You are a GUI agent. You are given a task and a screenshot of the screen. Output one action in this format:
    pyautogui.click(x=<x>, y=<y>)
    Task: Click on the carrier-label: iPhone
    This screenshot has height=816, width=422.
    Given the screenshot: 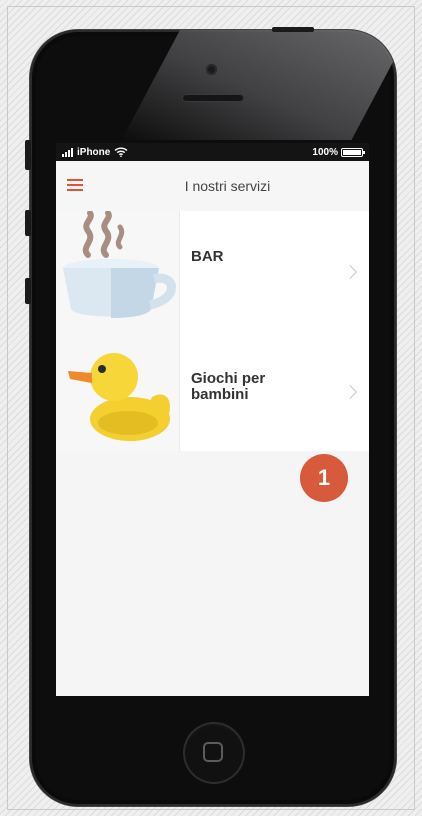 What is the action you would take?
    pyautogui.click(x=94, y=152)
    